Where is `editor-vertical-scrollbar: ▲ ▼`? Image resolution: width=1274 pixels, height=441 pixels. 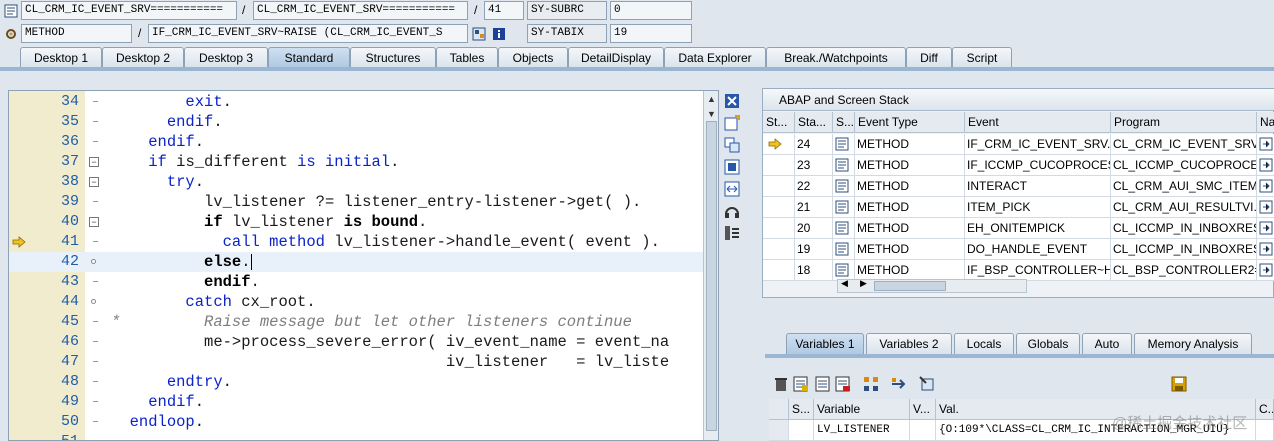 editor-vertical-scrollbar: ▲ ▼ is located at coordinates (710, 265).